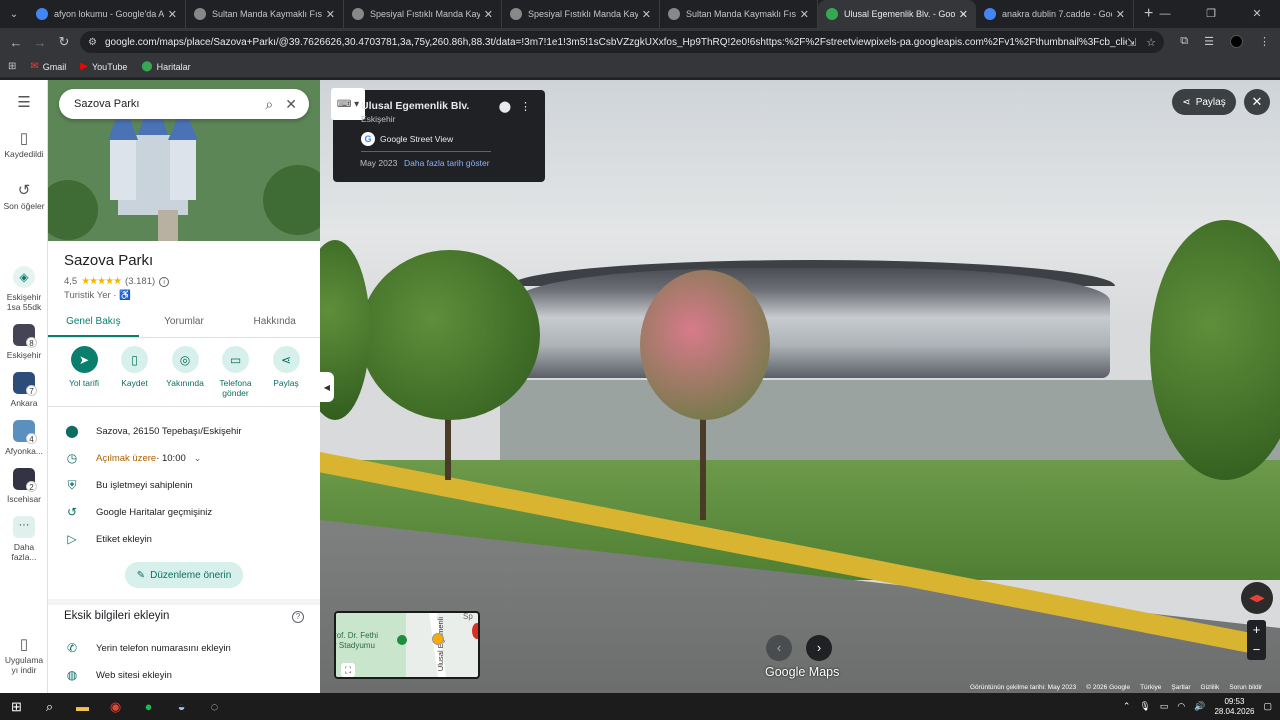 The height and width of the screenshot is (720, 1280). Describe the element at coordinates (1234, 707) in the screenshot. I see `clock: 09:53 28.04.2026` at that location.